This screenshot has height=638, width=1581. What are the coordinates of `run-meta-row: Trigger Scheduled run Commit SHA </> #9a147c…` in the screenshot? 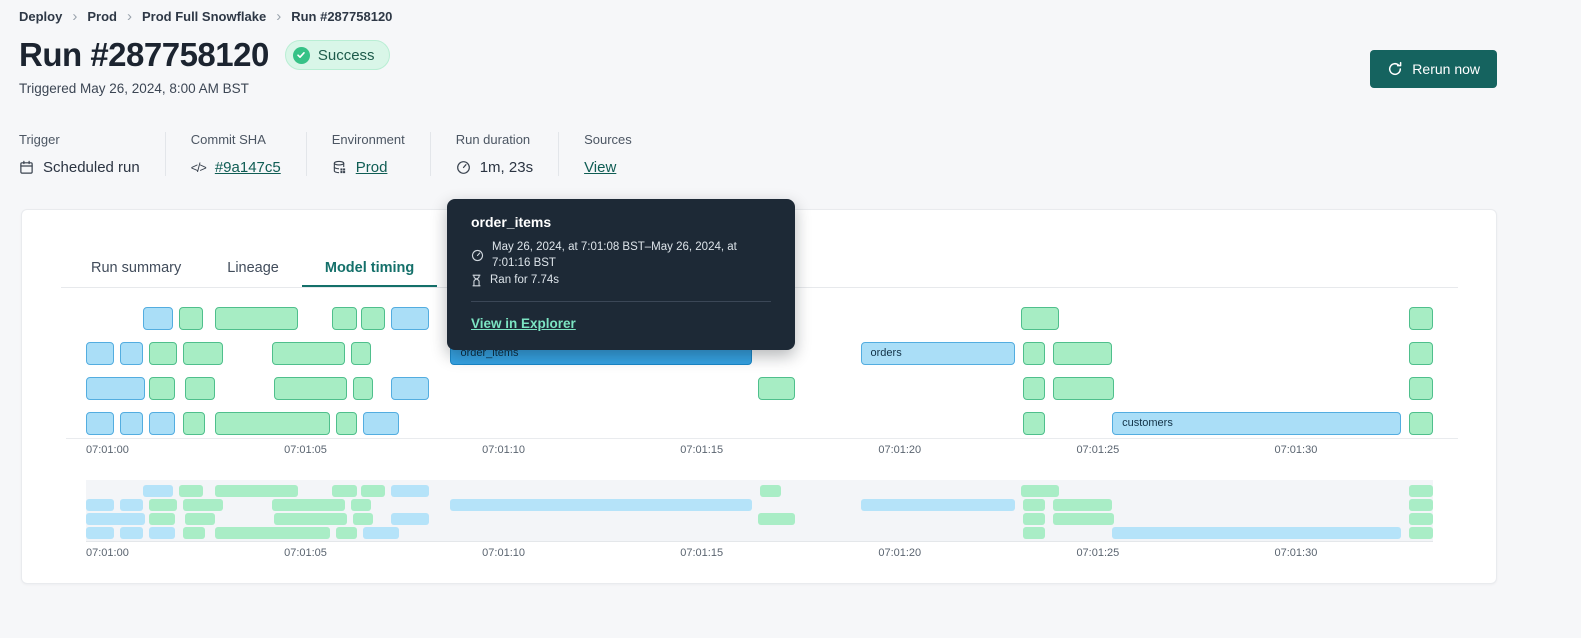 It's located at (338, 154).